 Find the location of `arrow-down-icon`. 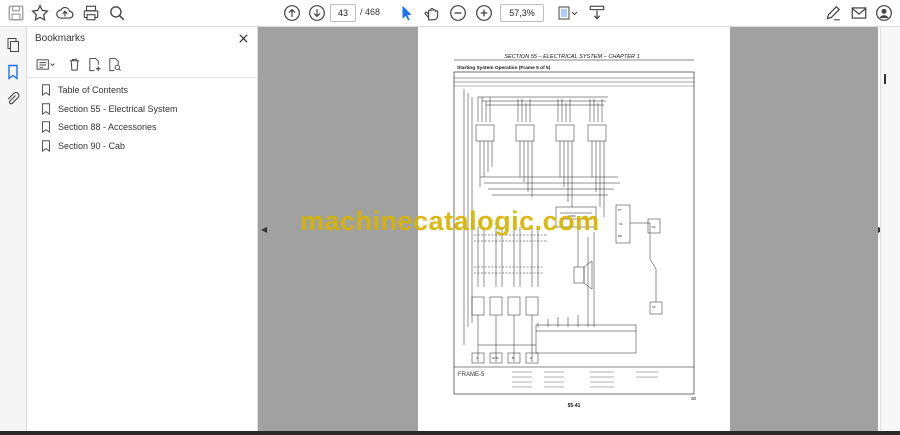

arrow-down-icon is located at coordinates (317, 13).